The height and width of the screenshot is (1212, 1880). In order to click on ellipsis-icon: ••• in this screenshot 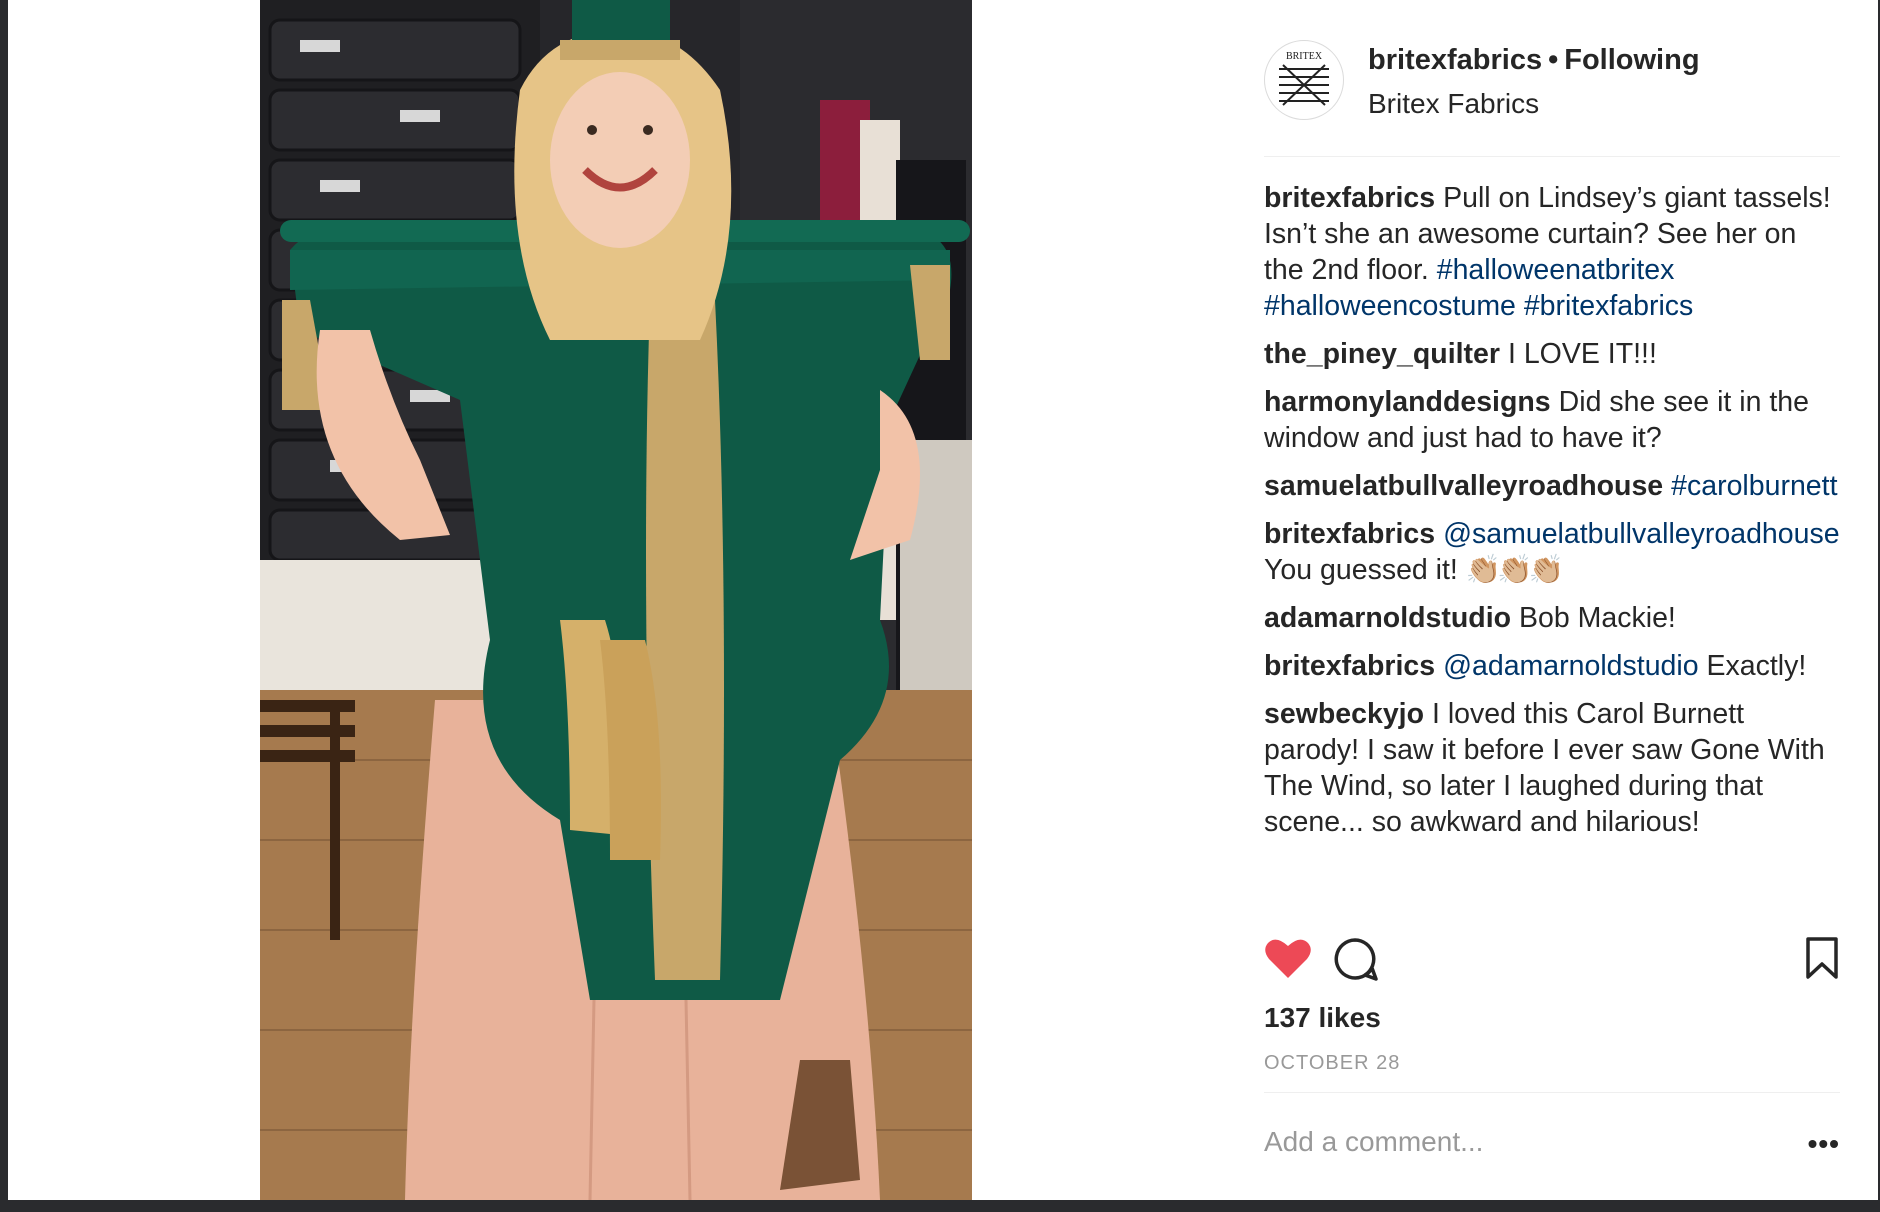, I will do `click(1824, 1144)`.